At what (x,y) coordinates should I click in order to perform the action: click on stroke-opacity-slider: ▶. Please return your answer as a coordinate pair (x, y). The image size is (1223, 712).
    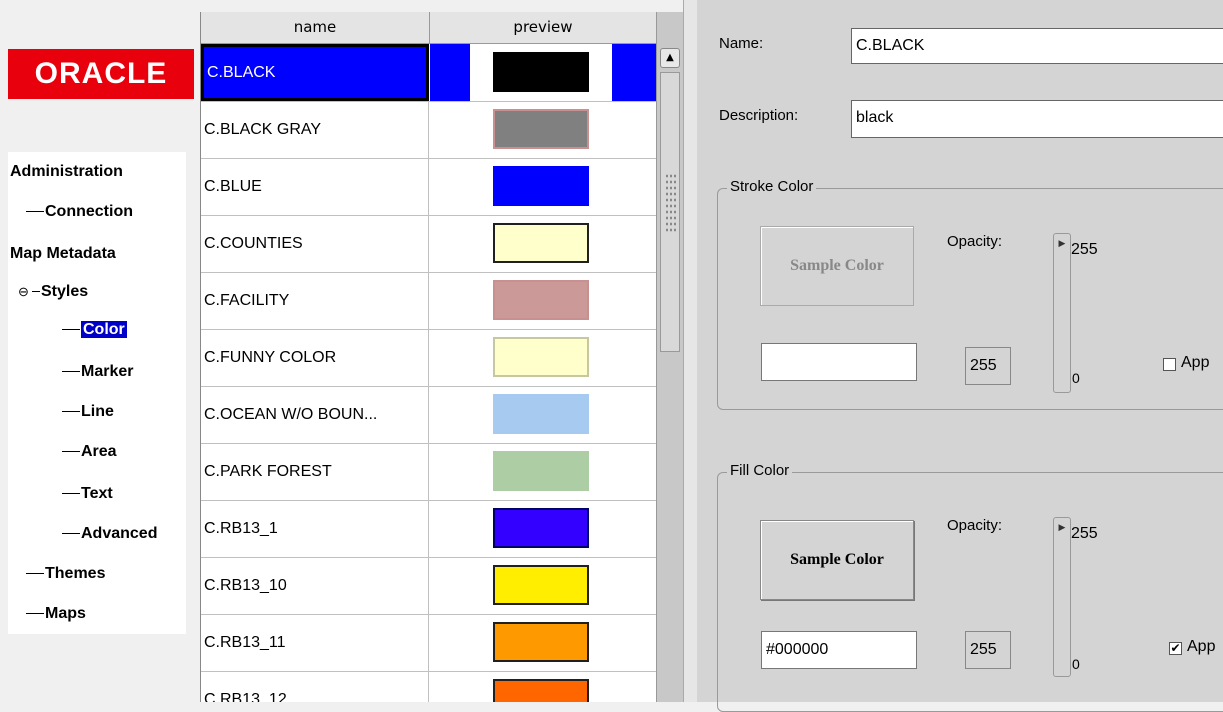
    Looking at the image, I should click on (1062, 313).